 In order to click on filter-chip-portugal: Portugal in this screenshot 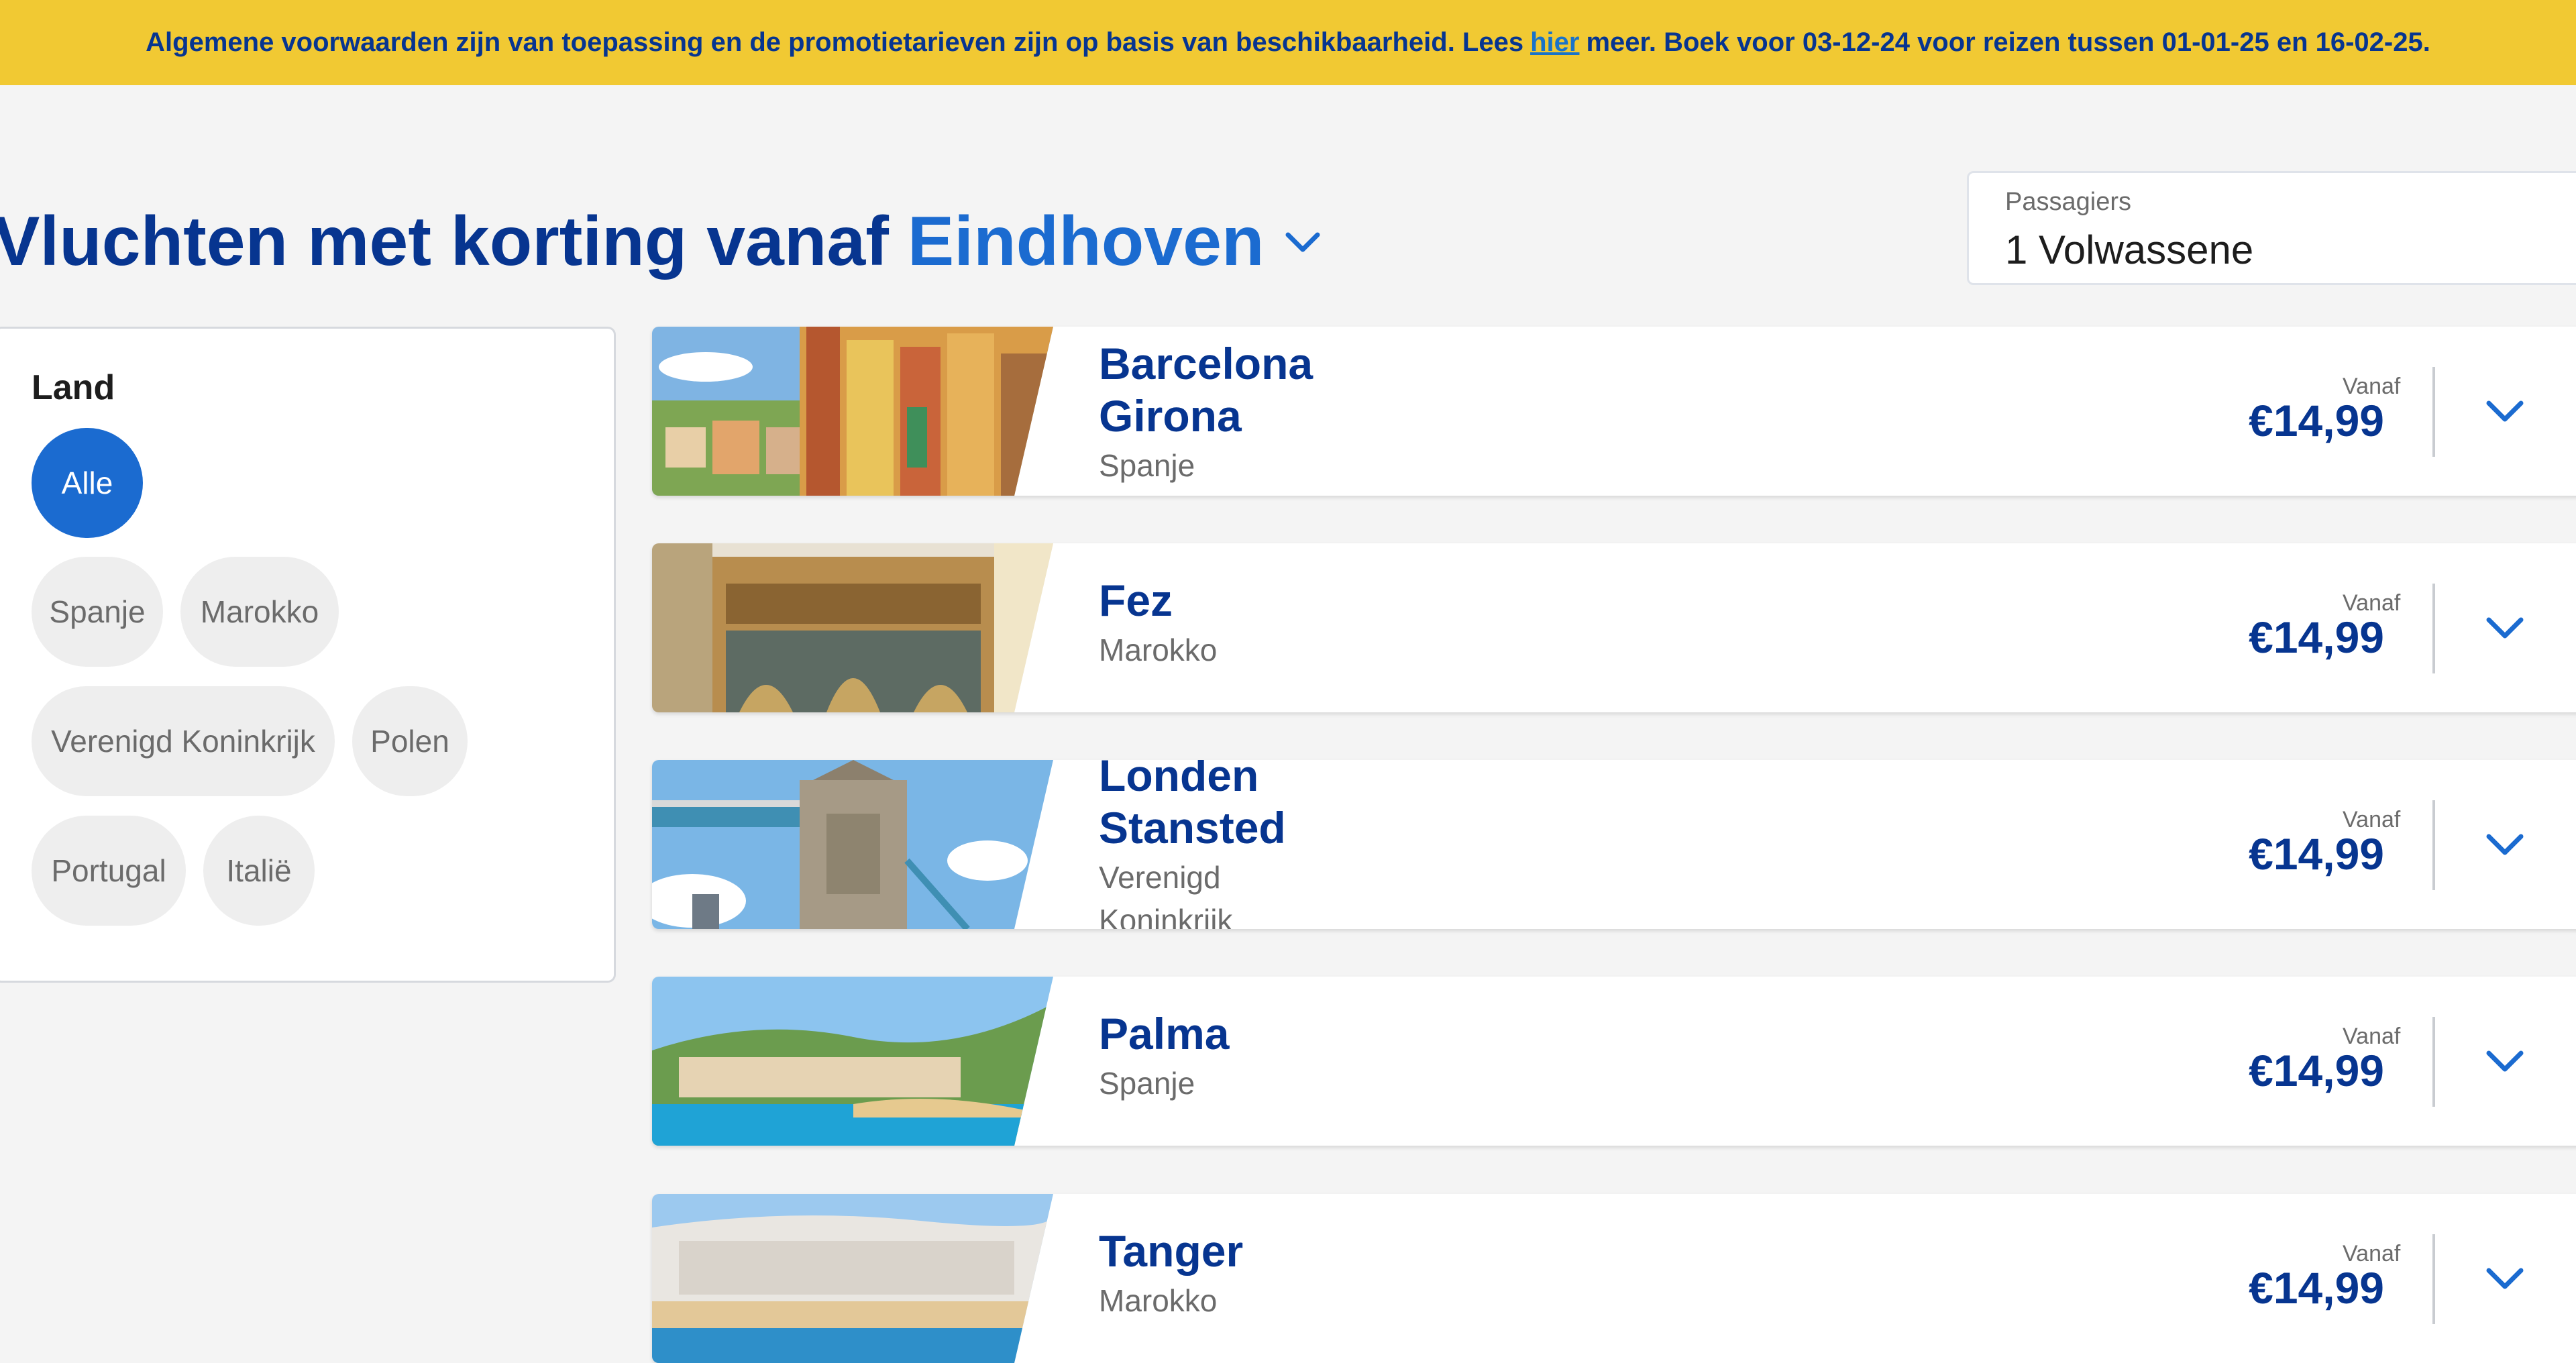, I will do `click(109, 871)`.